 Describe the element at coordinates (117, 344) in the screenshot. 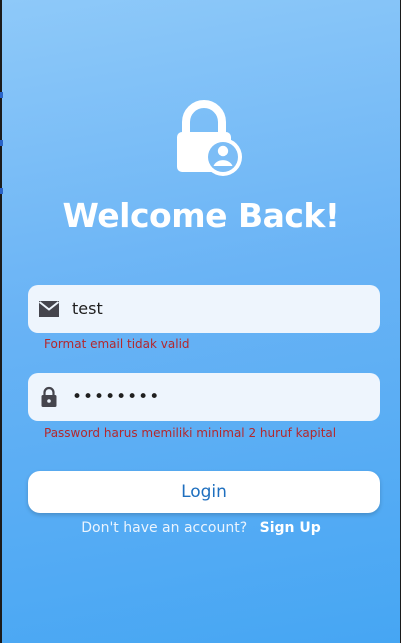

I see `email-error-text: Format email tidak valid` at that location.